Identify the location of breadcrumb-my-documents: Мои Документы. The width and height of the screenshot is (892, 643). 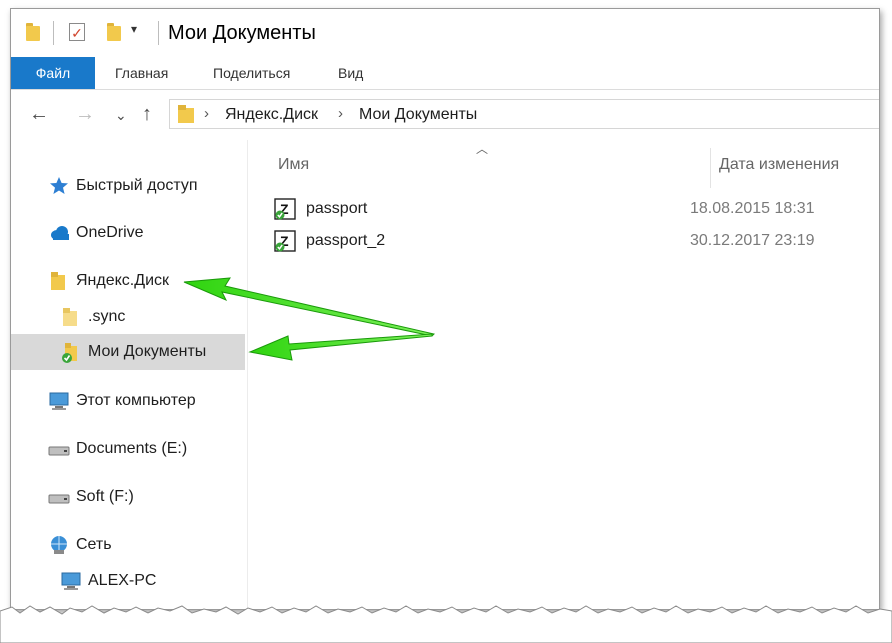
(418, 115).